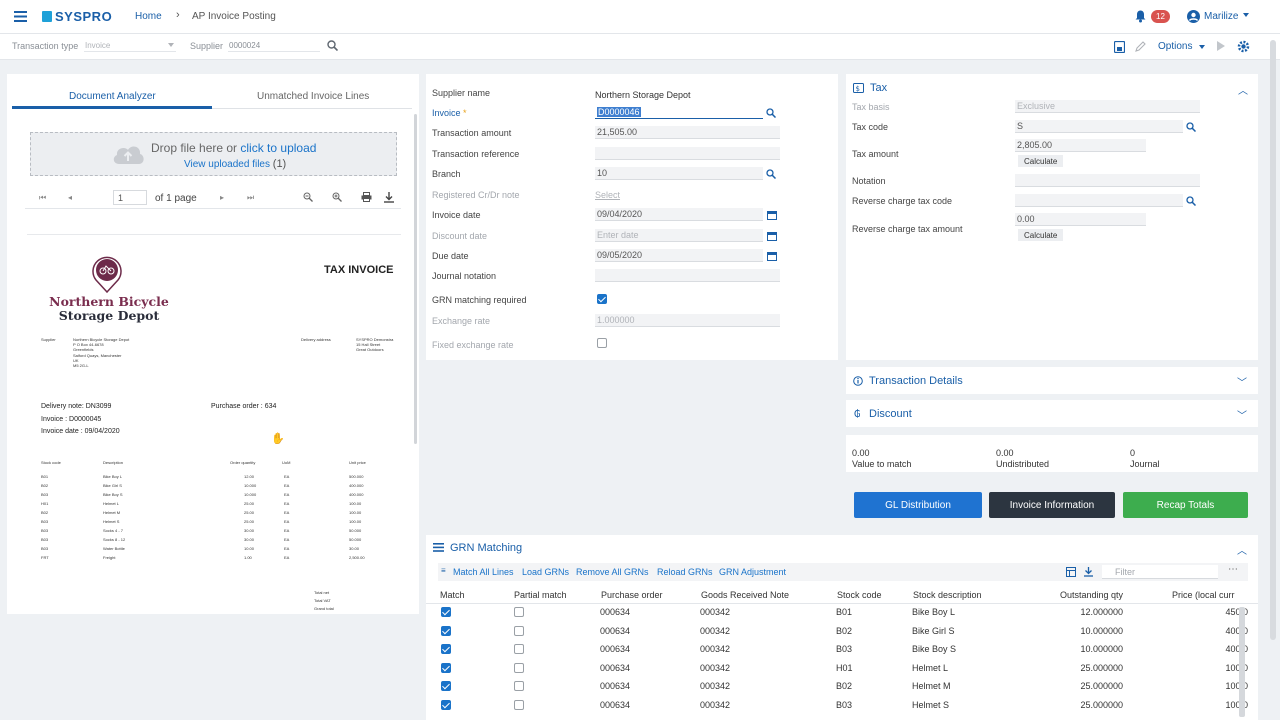 This screenshot has width=1280, height=720. Describe the element at coordinates (77, 16) in the screenshot. I see `brand-logo: SYSPRO` at that location.